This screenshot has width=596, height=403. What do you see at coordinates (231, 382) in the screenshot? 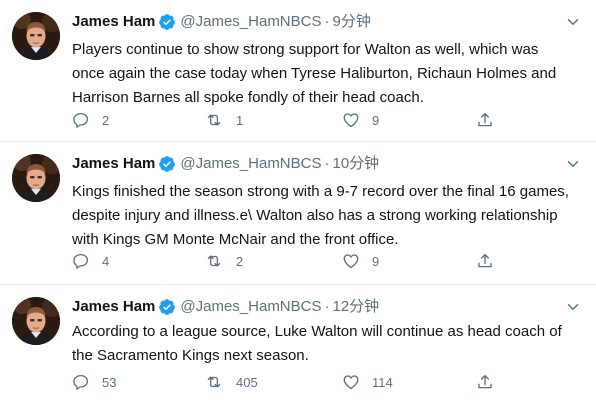
I see `retweet-button: 405` at bounding box center [231, 382].